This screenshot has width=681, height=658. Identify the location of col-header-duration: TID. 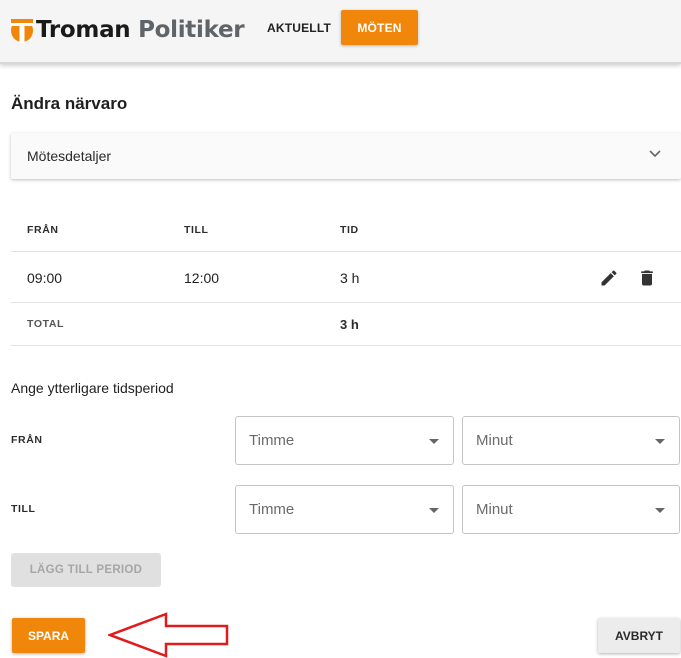
(349, 230).